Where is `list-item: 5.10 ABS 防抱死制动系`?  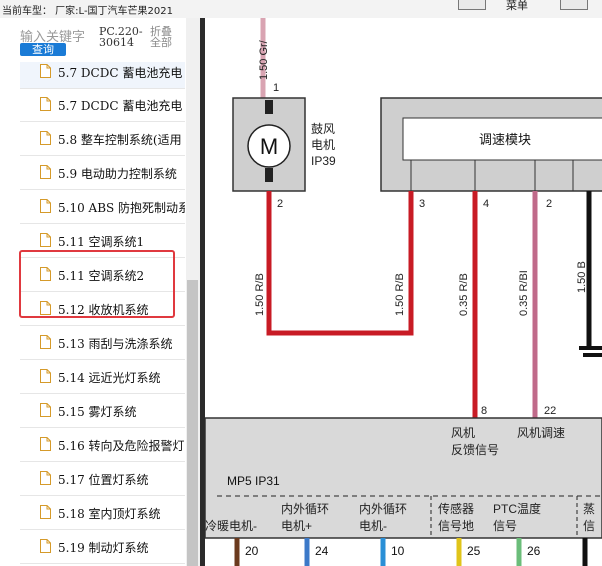
list-item: 5.10 ABS 防抱死制动系 is located at coordinates (102, 207).